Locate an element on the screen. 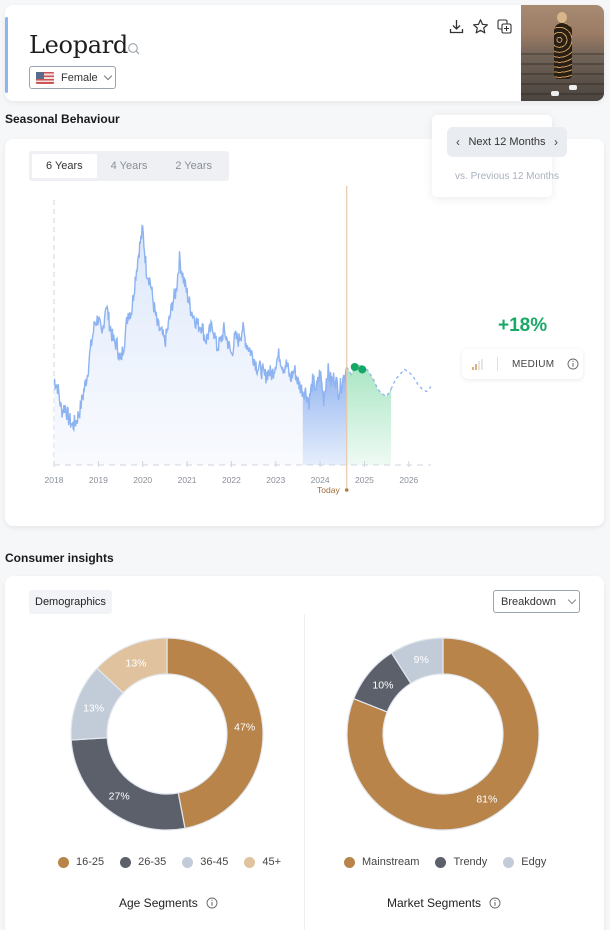 The width and height of the screenshot is (610, 930). chevron-down-icon is located at coordinates (572, 600).